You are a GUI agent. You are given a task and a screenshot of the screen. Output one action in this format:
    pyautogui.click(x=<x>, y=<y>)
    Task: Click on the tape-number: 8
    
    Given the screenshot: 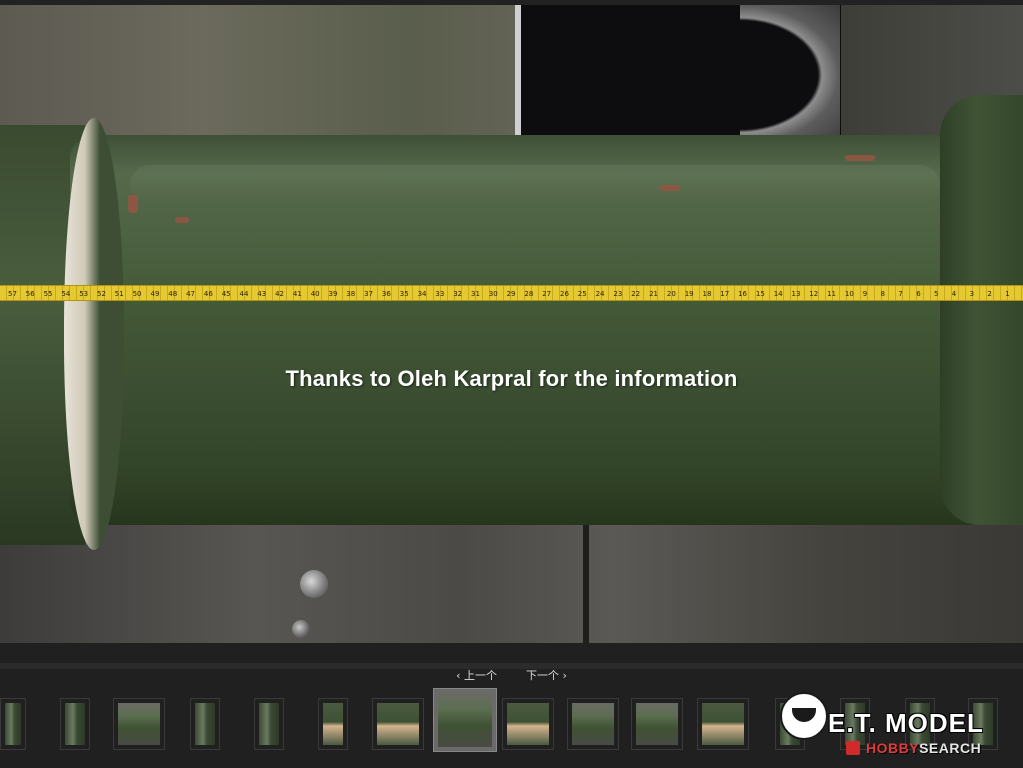 What is the action you would take?
    pyautogui.click(x=883, y=294)
    